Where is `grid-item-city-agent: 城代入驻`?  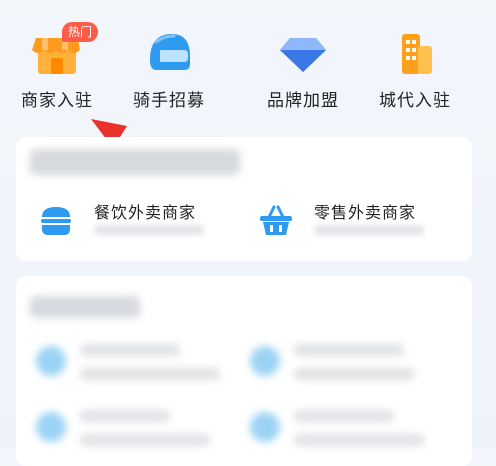
grid-item-city-agent: 城代入驻 is located at coordinates (415, 68).